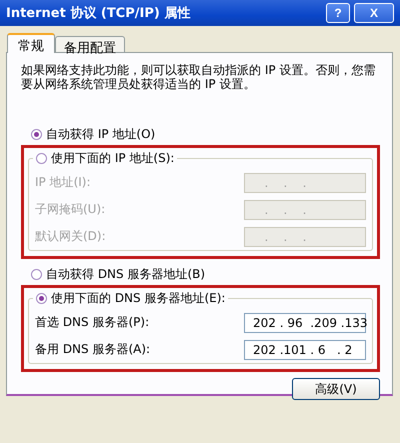  I want to click on field-label: 子网掩码(U):, so click(70, 209).